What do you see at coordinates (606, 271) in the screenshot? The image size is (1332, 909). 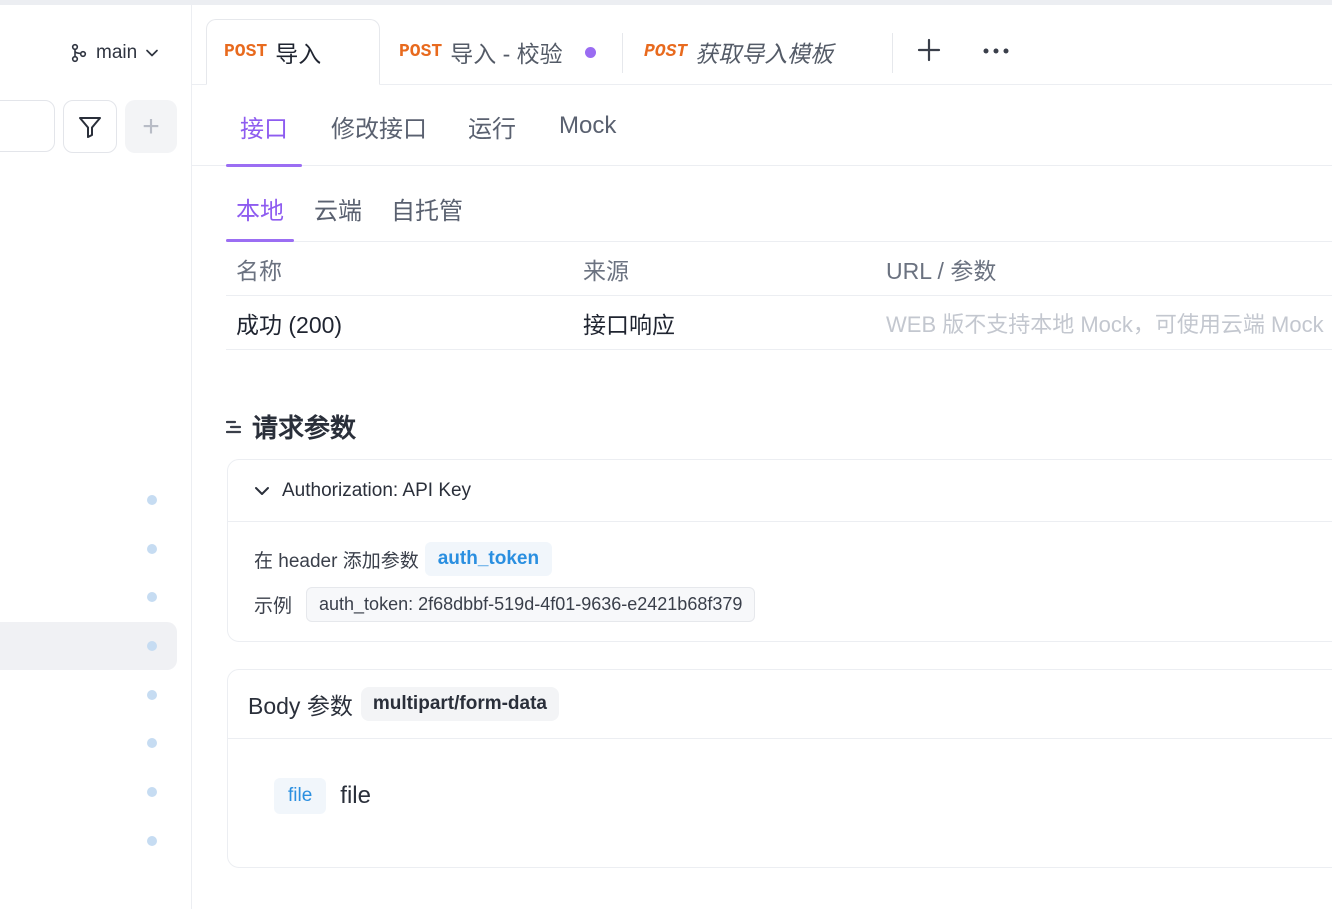 I see `column-header-source: 来源` at bounding box center [606, 271].